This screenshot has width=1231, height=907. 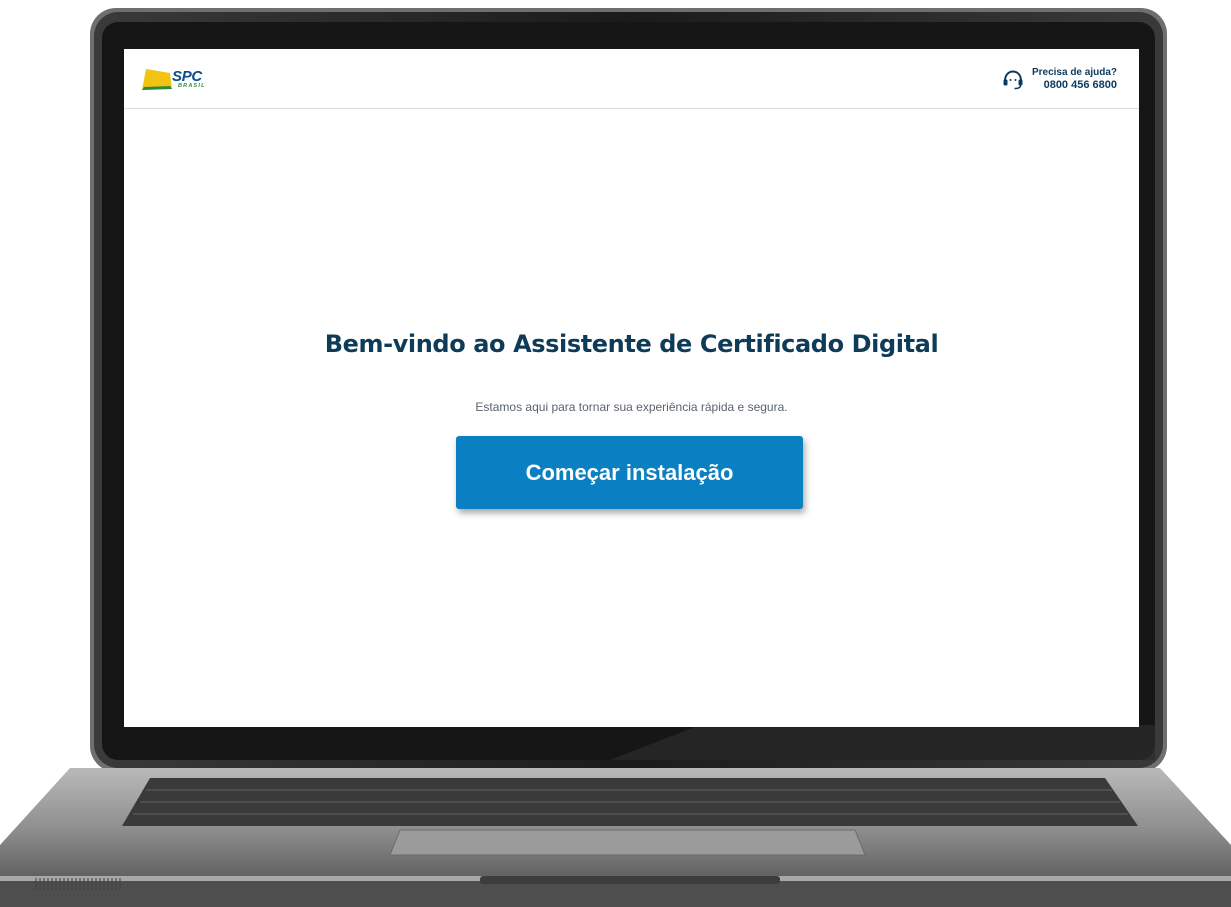 I want to click on spc-brasil-logo: SPC BRASIL, so click(x=174, y=80).